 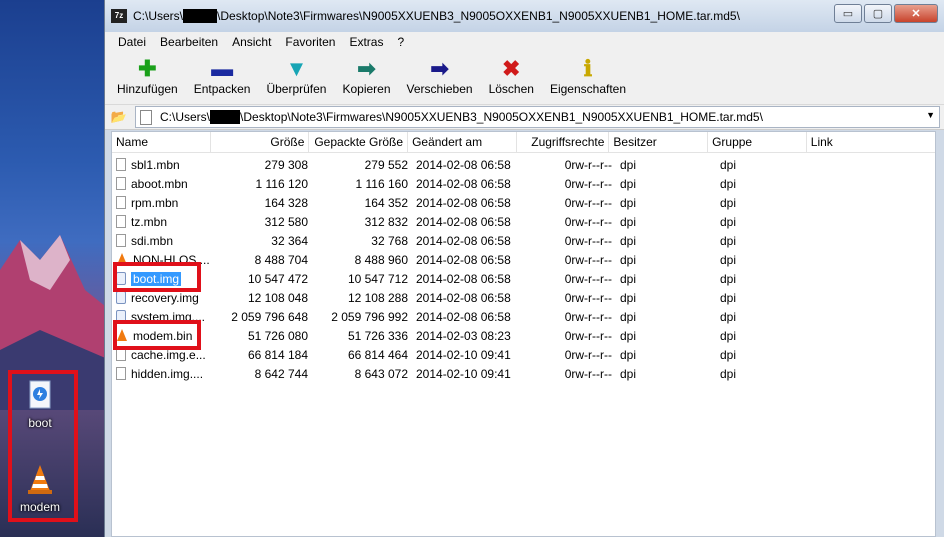 What do you see at coordinates (848, 13) in the screenshot?
I see `minimize-button: ▭` at bounding box center [848, 13].